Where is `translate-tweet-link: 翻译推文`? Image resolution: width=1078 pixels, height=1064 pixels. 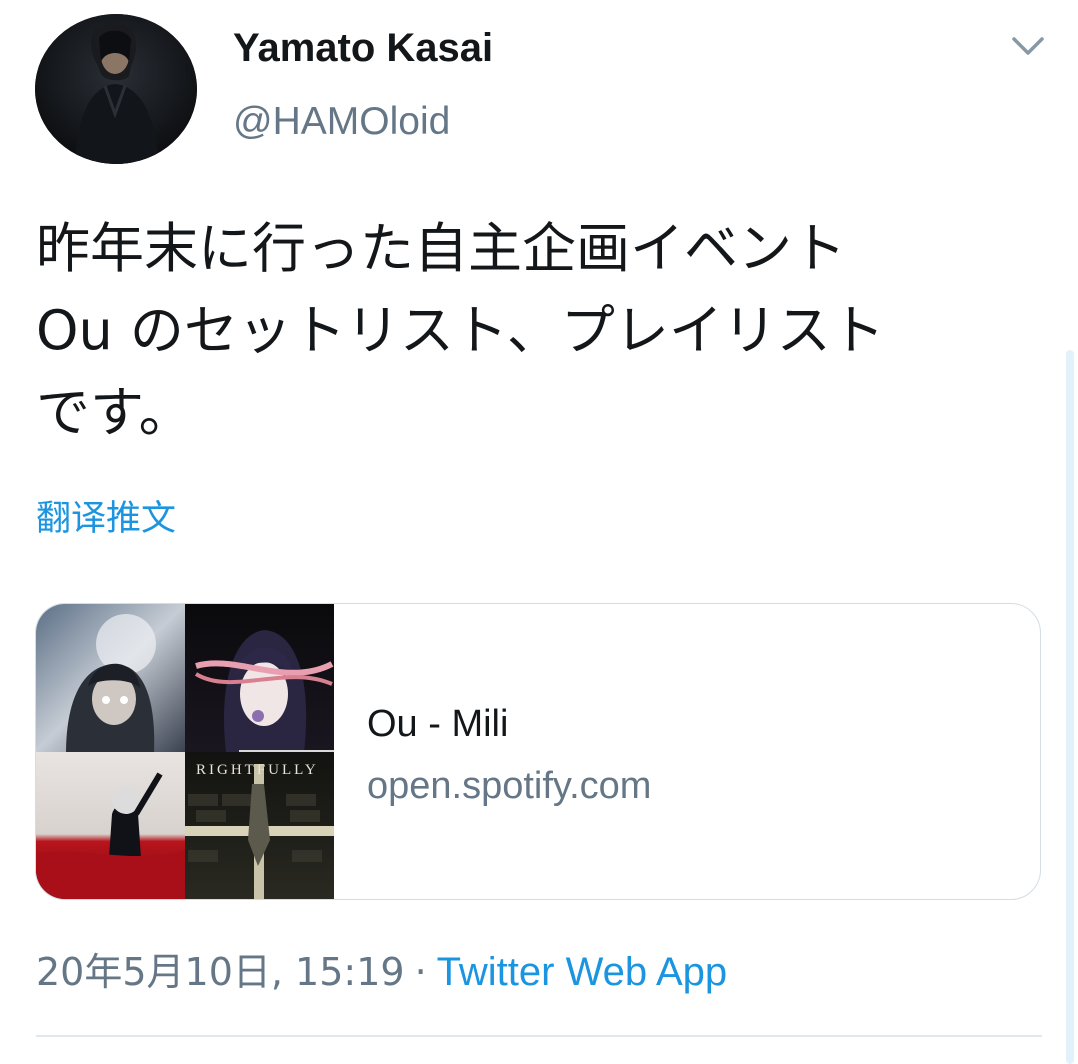 translate-tweet-link: 翻译推文 is located at coordinates (106, 519).